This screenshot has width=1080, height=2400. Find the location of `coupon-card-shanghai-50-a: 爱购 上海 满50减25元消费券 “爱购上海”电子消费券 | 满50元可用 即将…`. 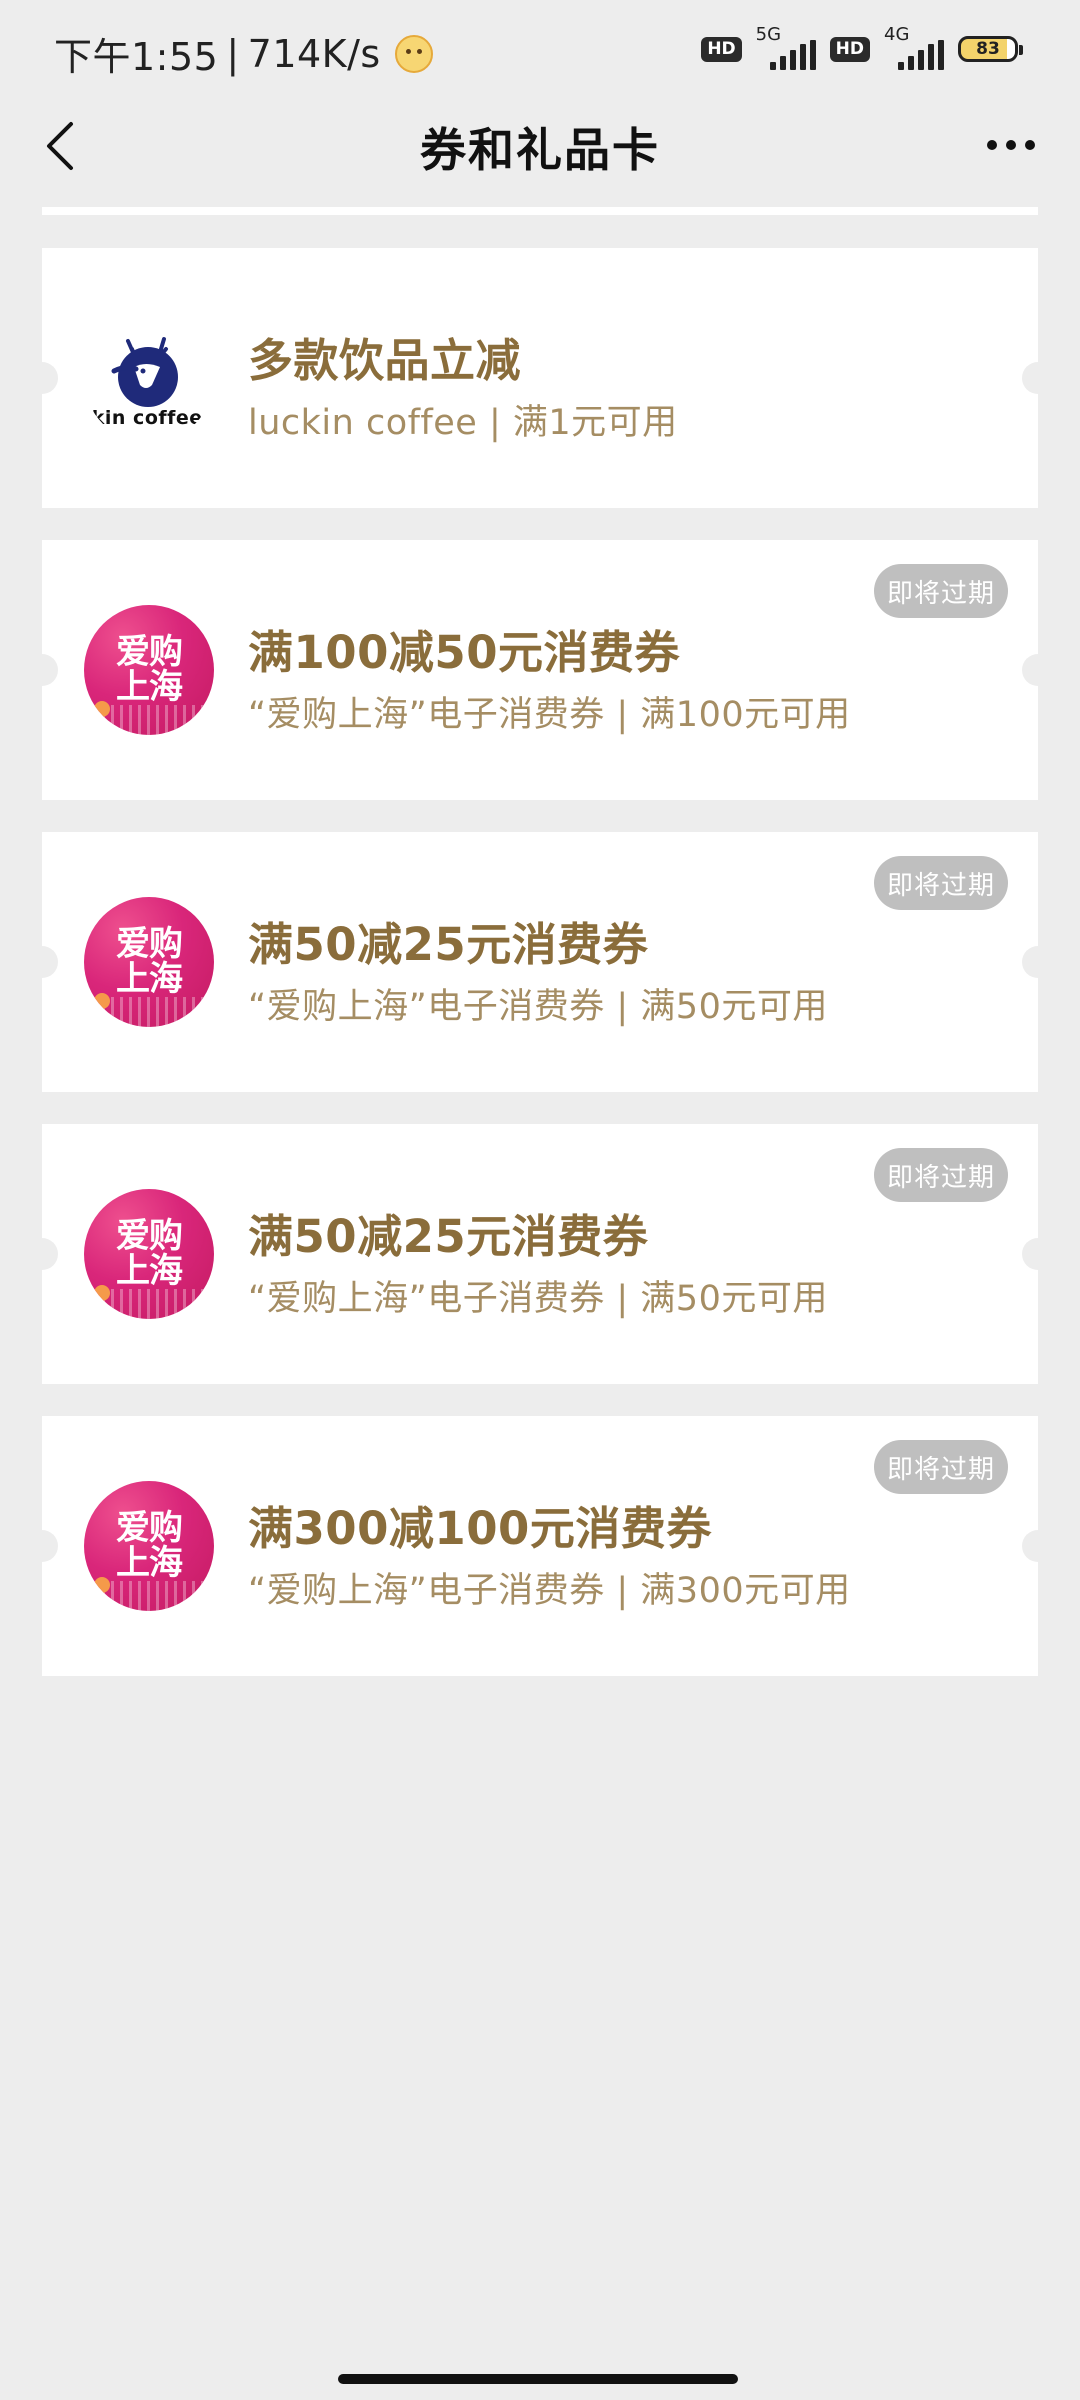

coupon-card-shanghai-50-a: 爱购 上海 满50减25元消费券 “爱购上海”电子消费券 | 满50元可用 即将… is located at coordinates (540, 962).